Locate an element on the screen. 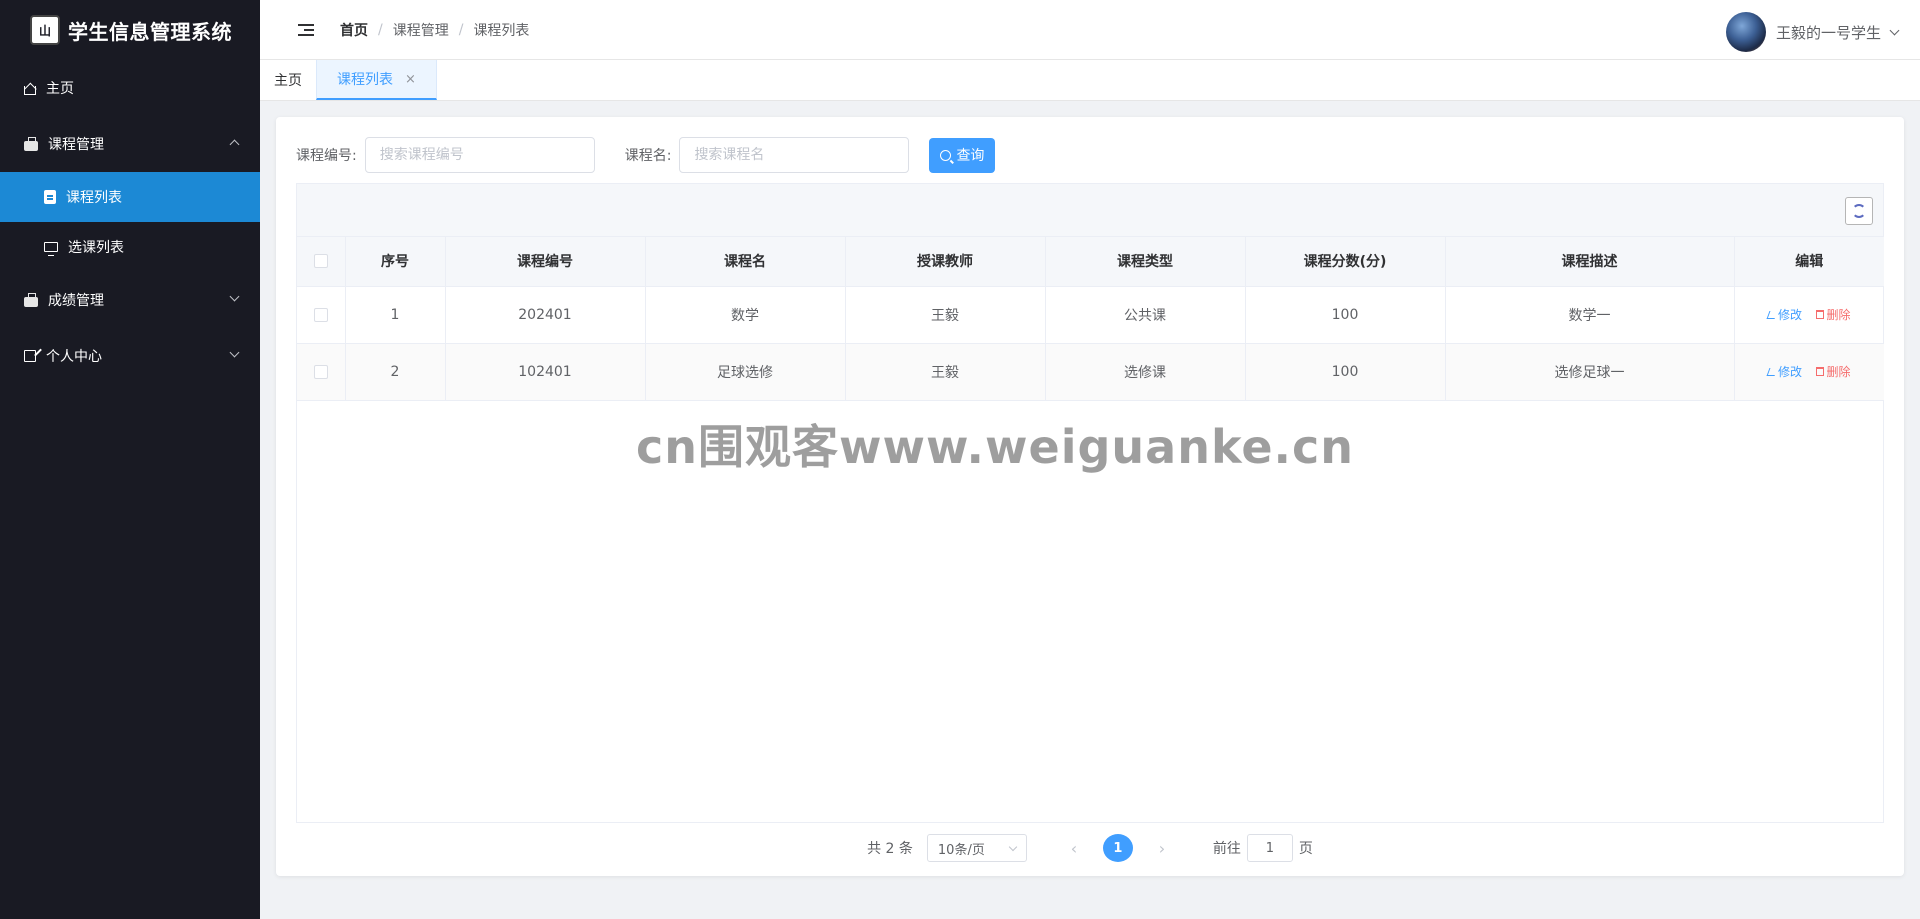 The height and width of the screenshot is (919, 1920). page-tabs: 主页 课程列表 × is located at coordinates (1090, 80).